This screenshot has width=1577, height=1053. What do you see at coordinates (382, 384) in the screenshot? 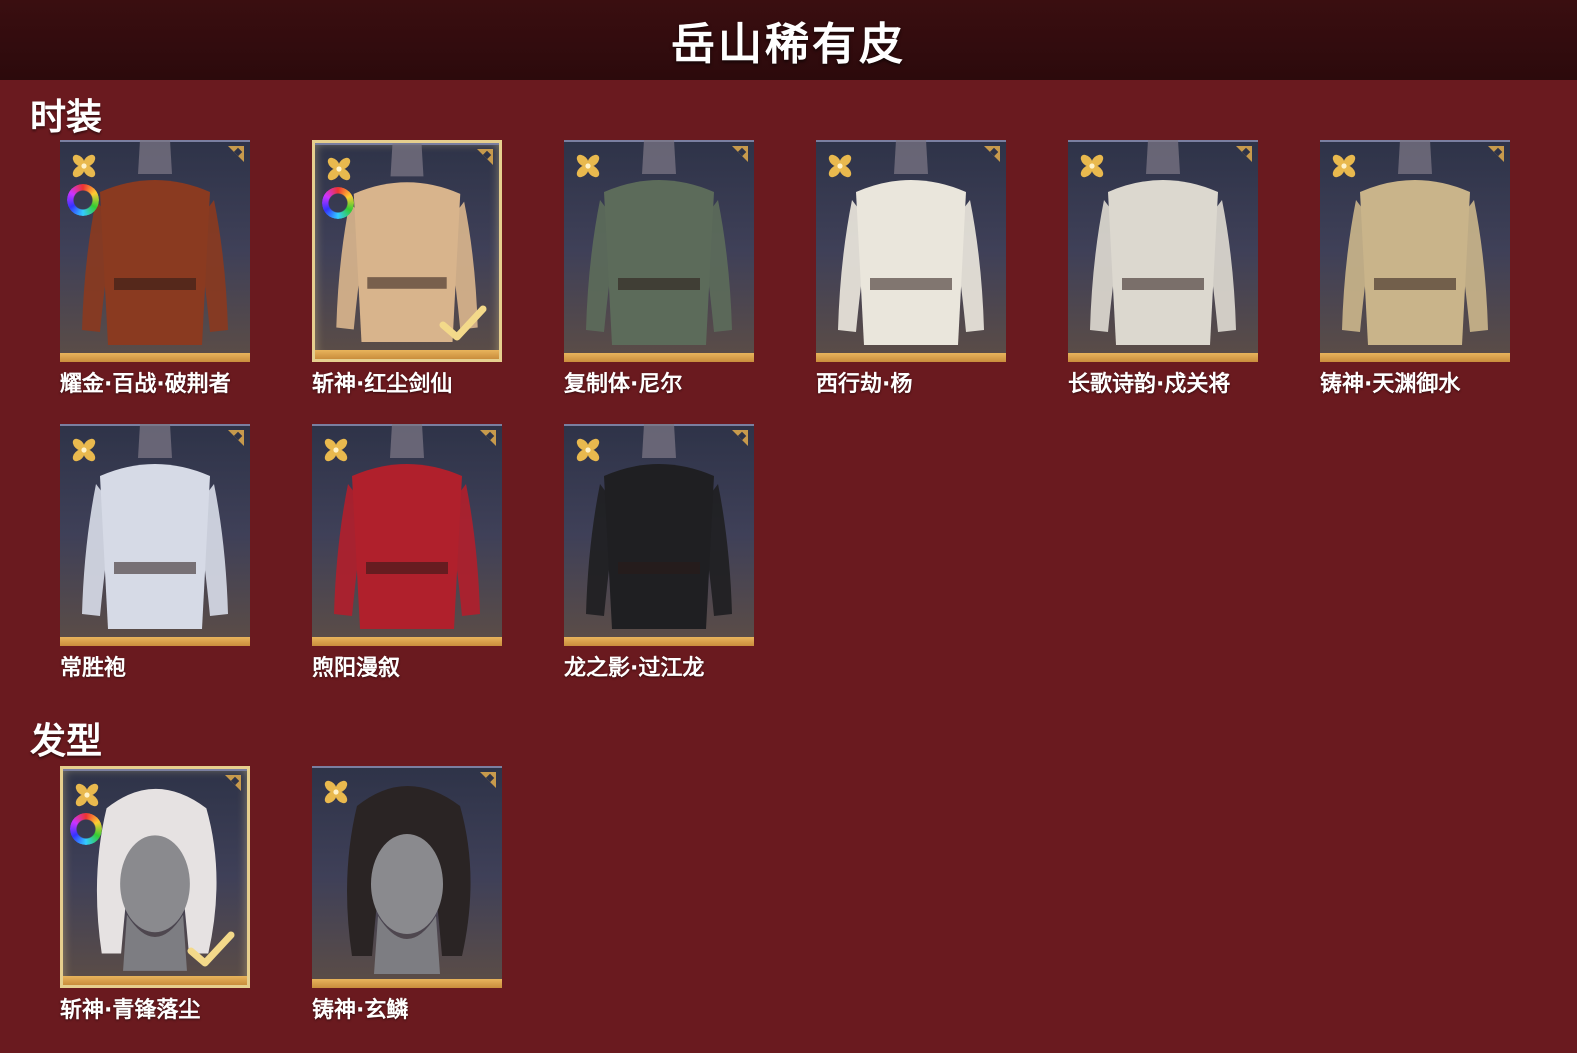
I see `outfit-label: 斩神·红尘剑仙` at bounding box center [382, 384].